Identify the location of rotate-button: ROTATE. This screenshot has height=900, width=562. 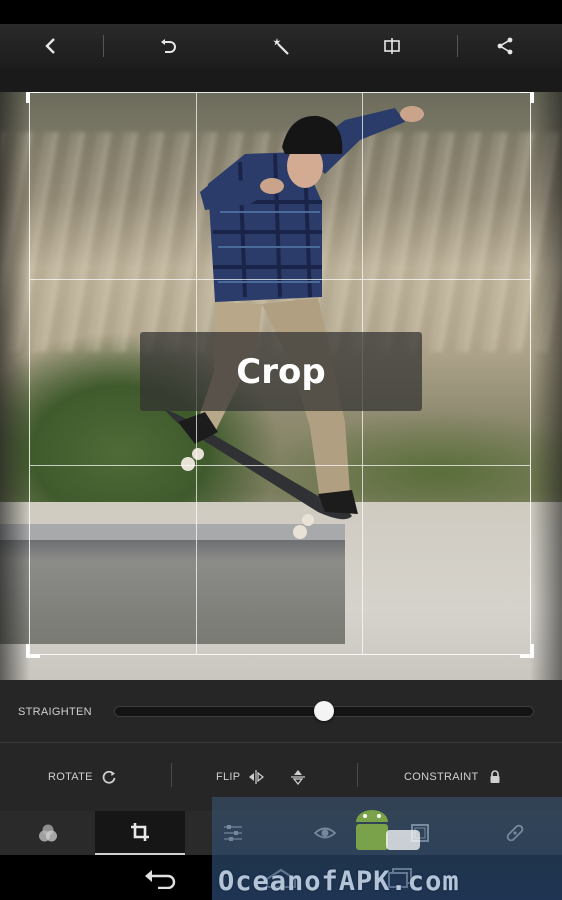
(82, 777).